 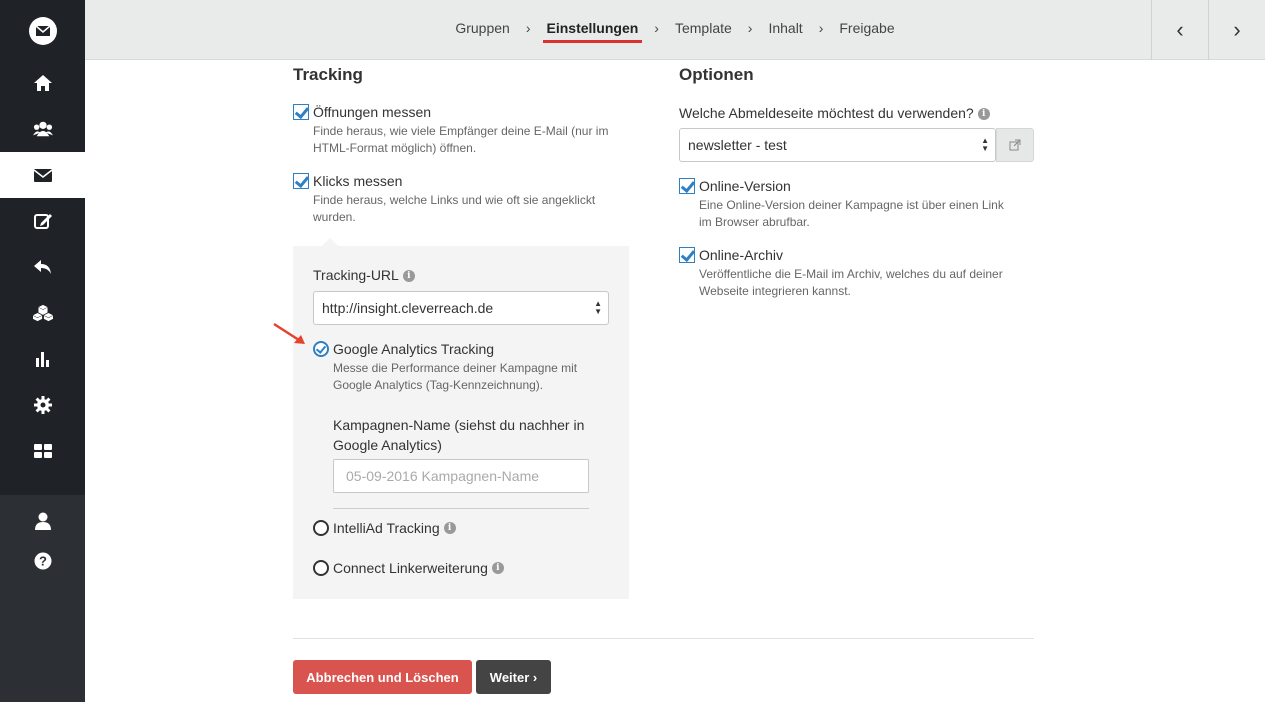 I want to click on online-archive-checkbox: Online-Archiv, so click(x=731, y=255).